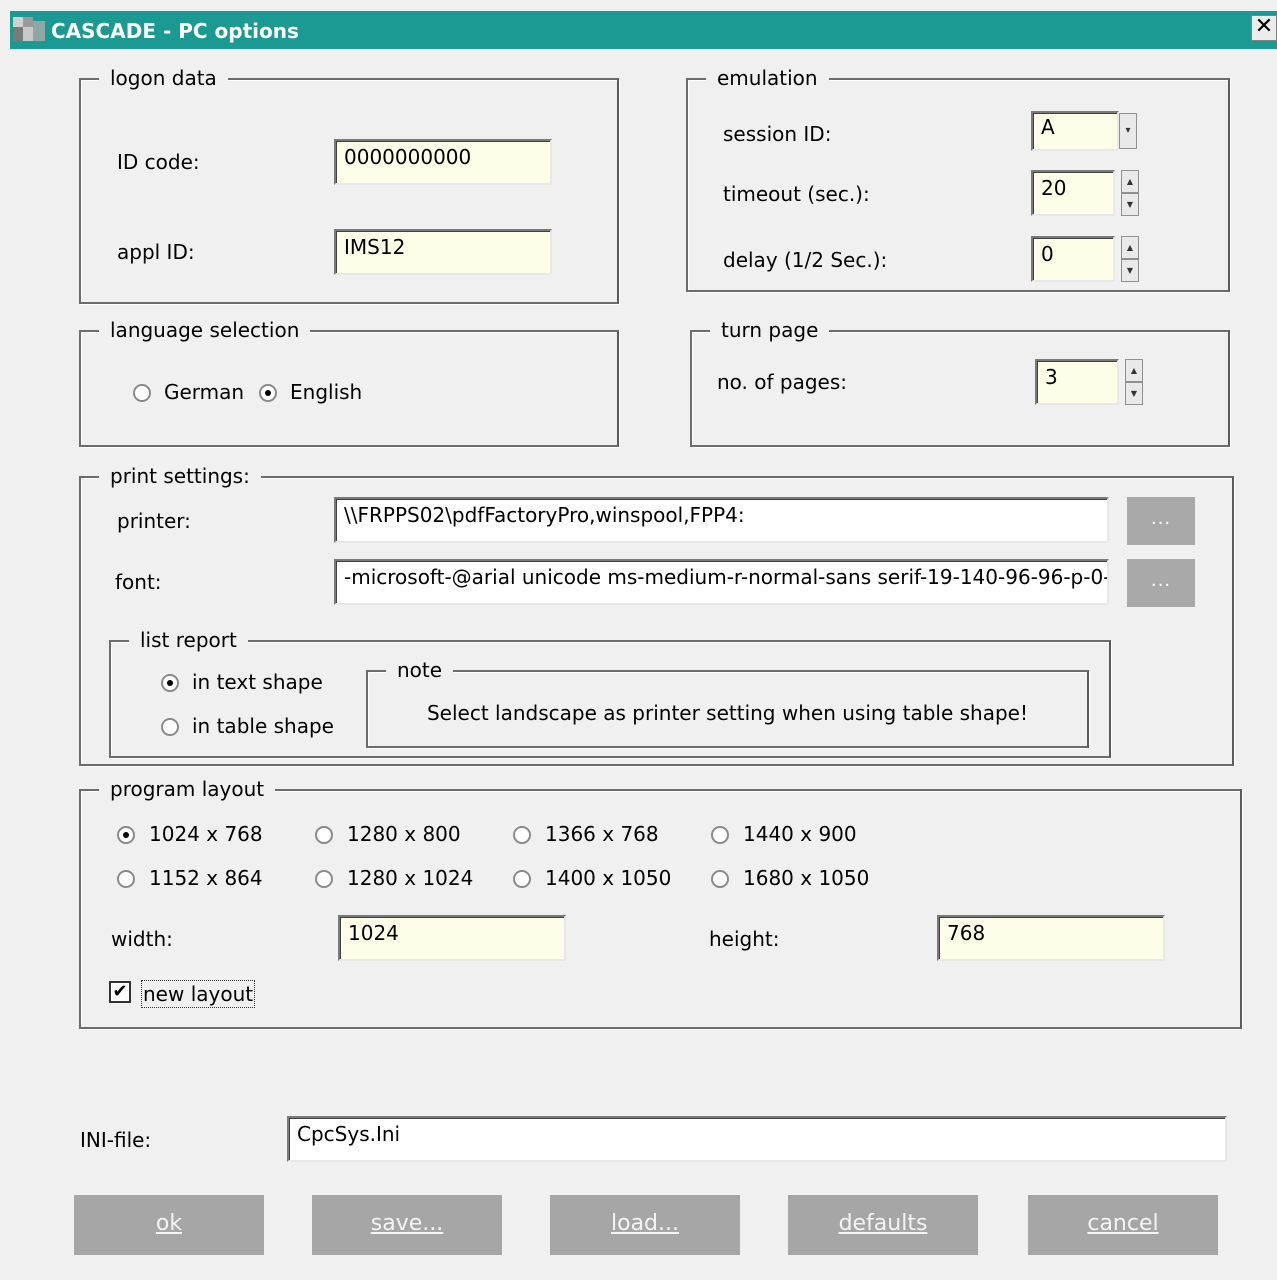  Describe the element at coordinates (800, 834) in the screenshot. I see `resolution-label: 1440 x 900` at that location.